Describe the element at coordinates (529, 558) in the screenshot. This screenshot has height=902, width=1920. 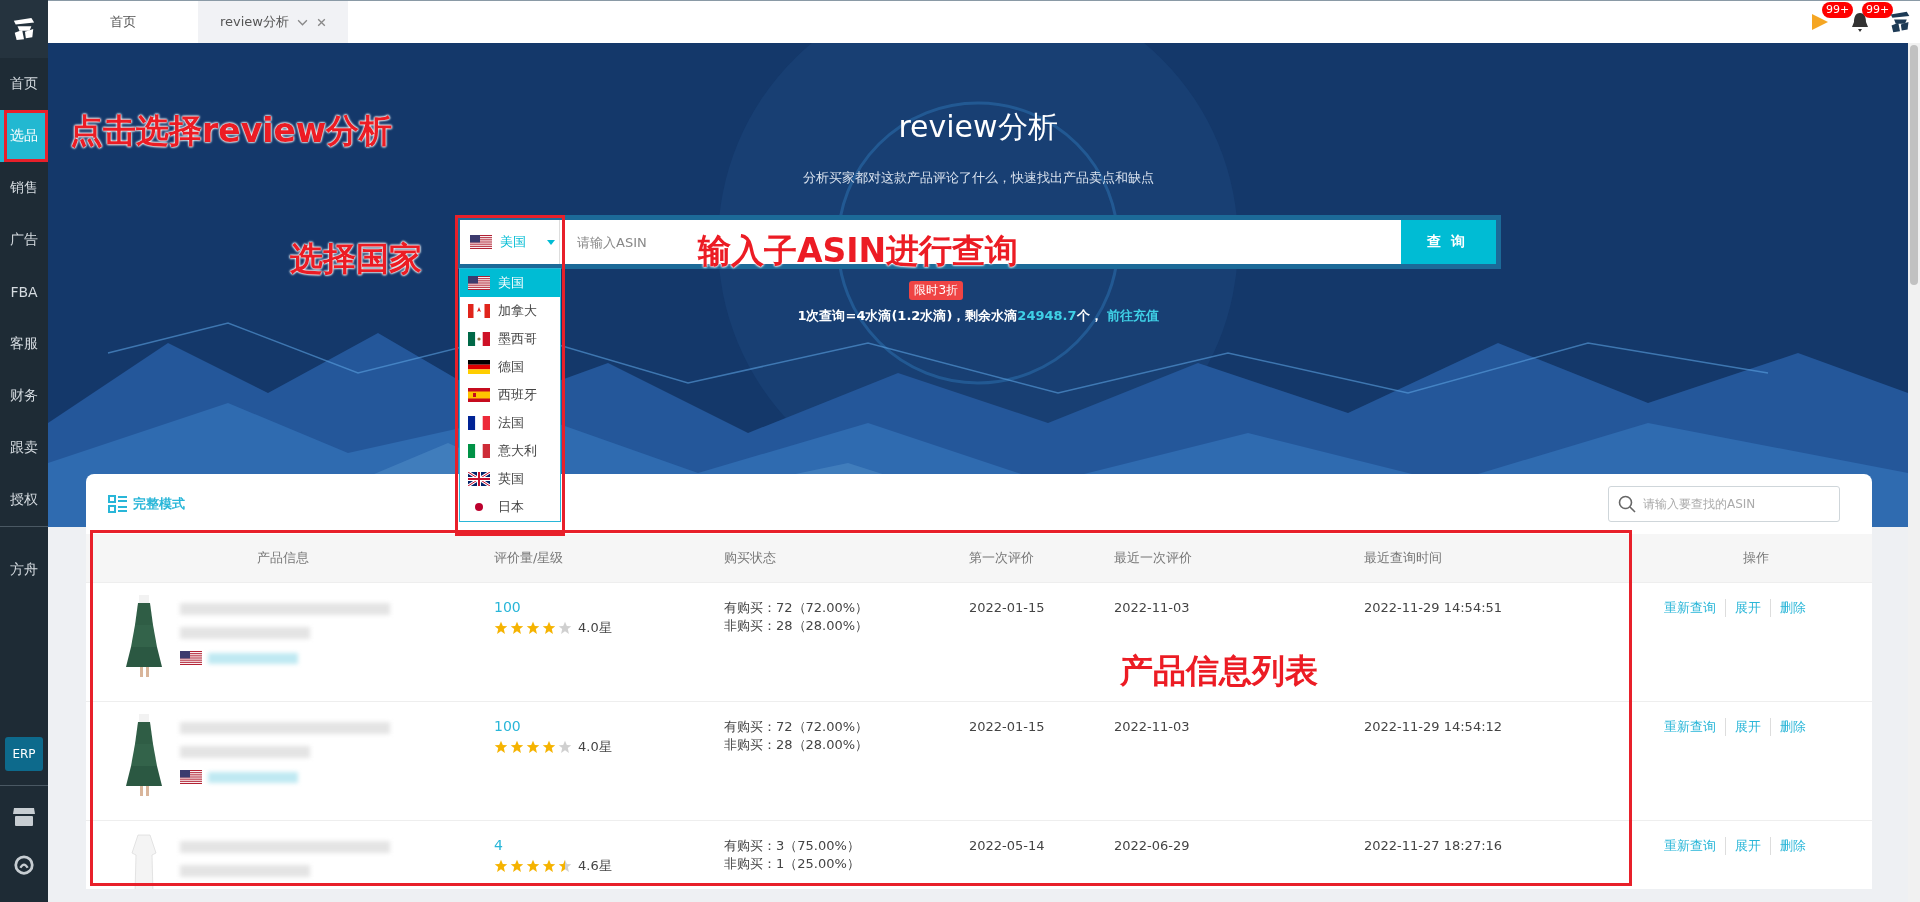
I see `column-header: 评价量/星级` at that location.